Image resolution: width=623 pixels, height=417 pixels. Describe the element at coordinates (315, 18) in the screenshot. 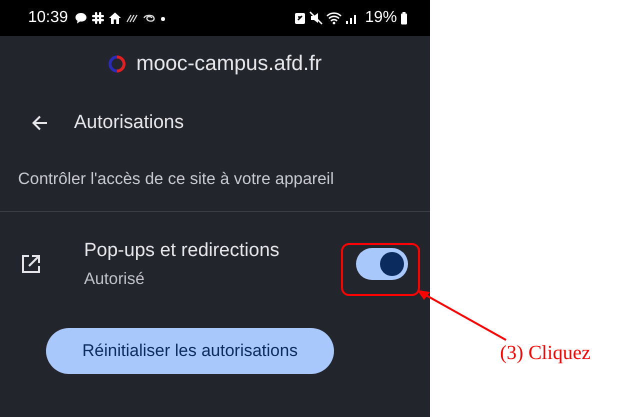

I see `mute-icon` at that location.